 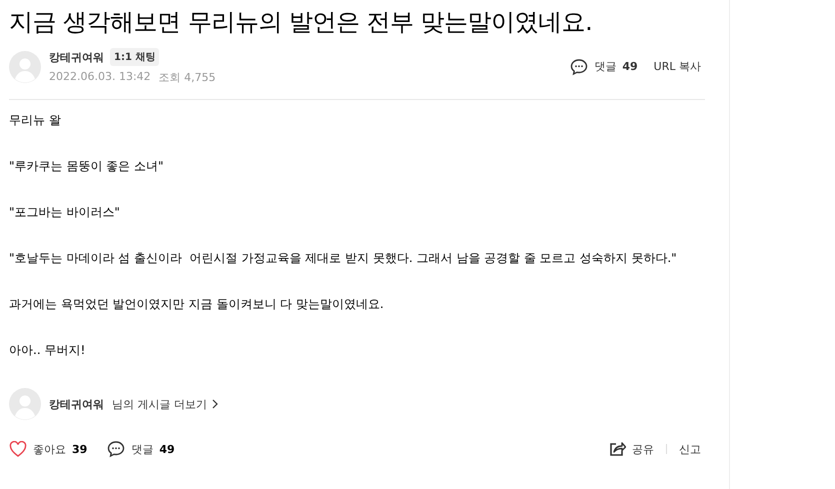 I want to click on paragraph: 아아.. 무버지!, so click(x=47, y=350).